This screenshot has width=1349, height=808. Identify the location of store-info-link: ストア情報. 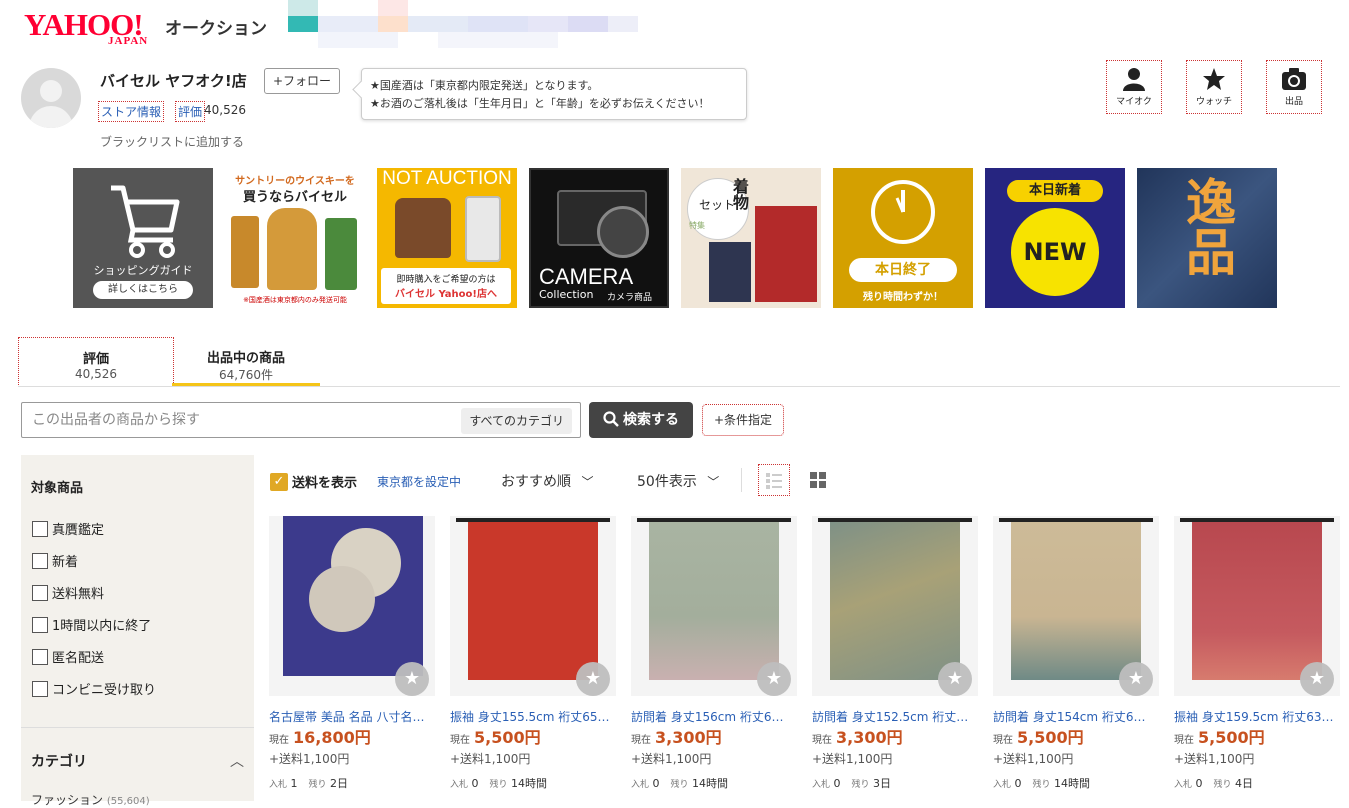
(131, 111).